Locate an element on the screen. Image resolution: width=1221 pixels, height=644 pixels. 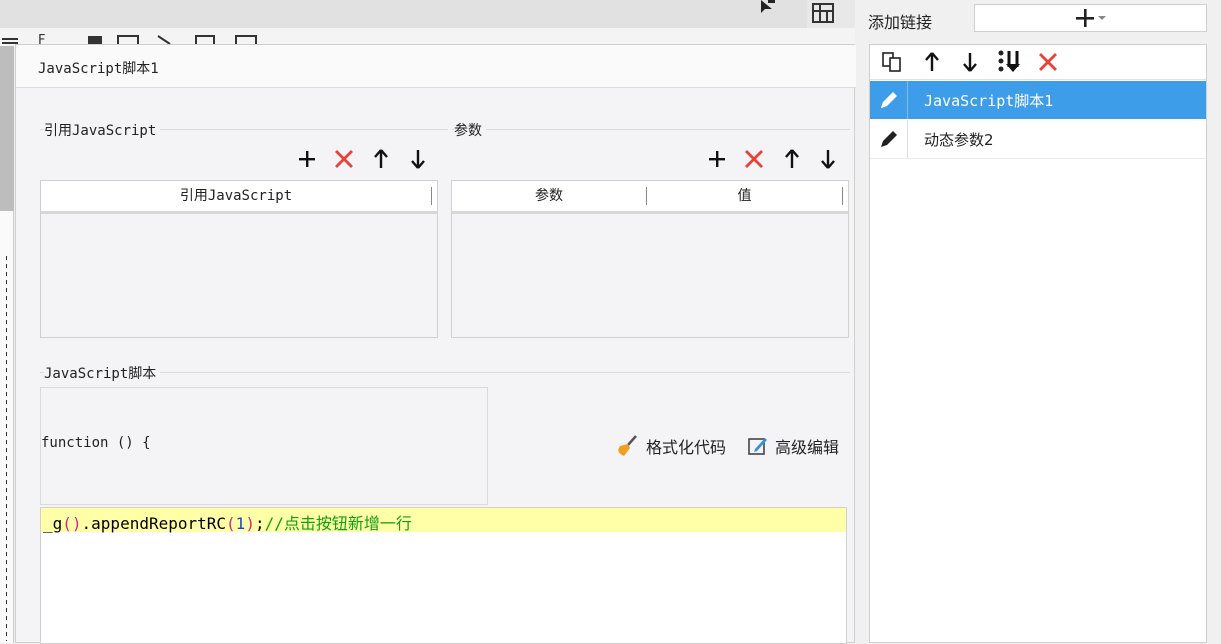
code-token: _g is located at coordinates (53, 523).